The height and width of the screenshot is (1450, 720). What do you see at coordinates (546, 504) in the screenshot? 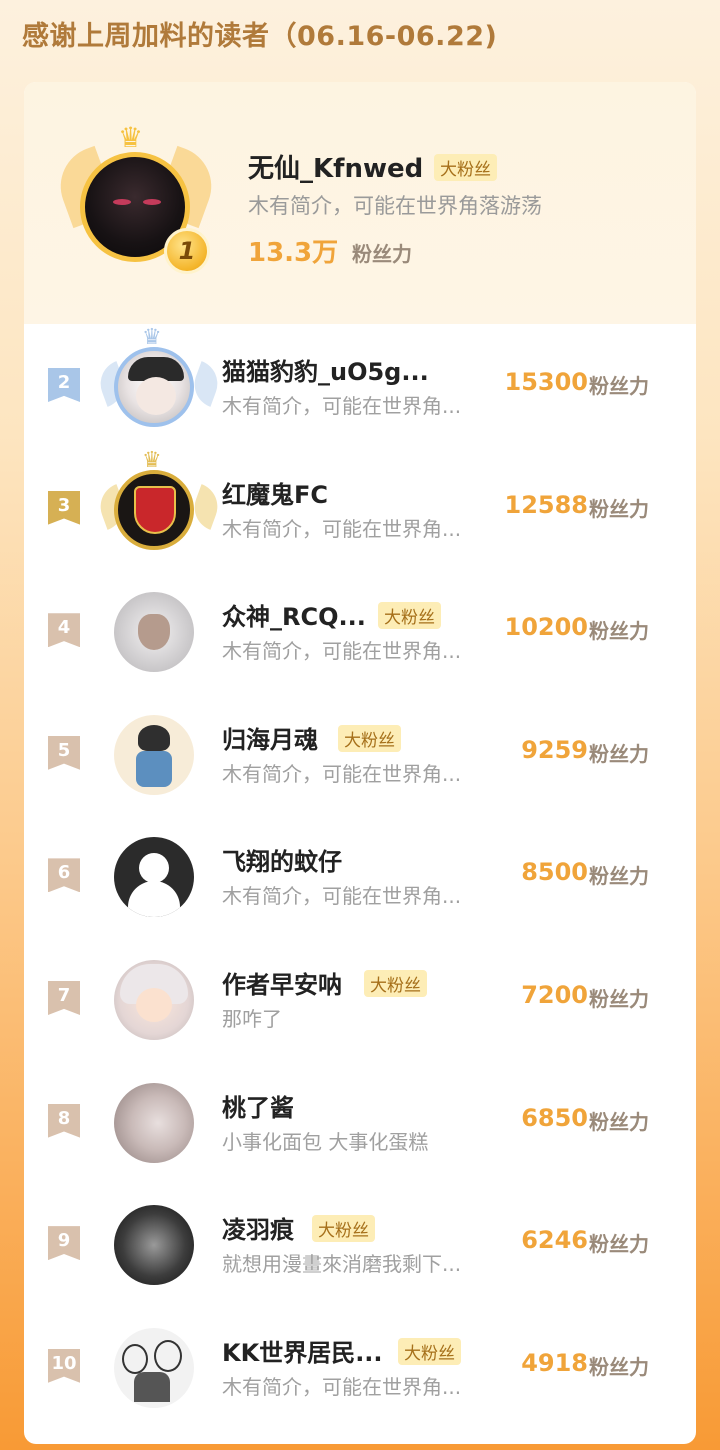
I see `fan-power-value: 12588` at bounding box center [546, 504].